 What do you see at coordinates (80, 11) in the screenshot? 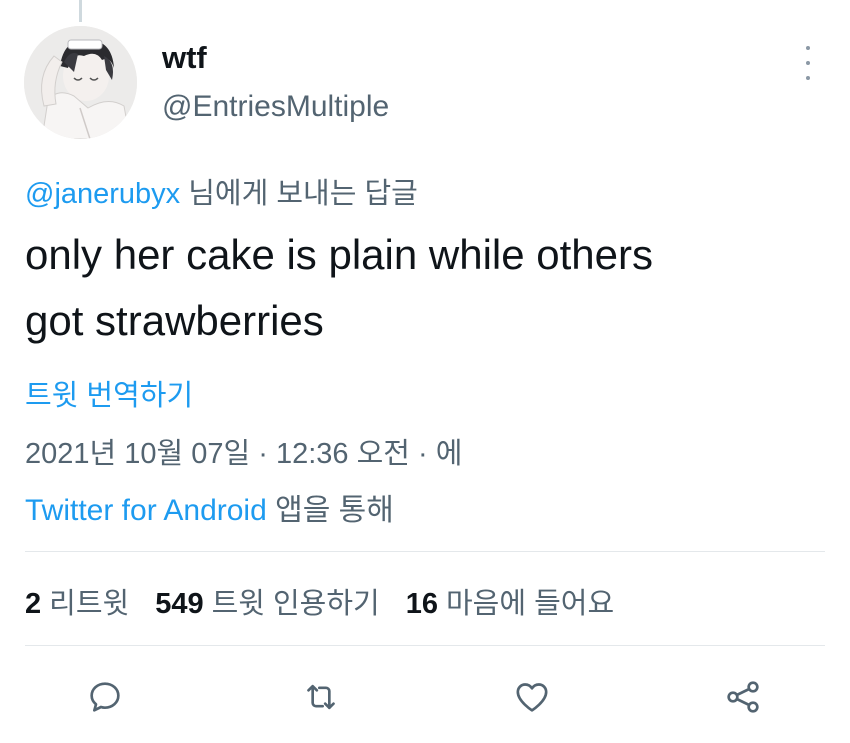
I see `thread-connector-line` at bounding box center [80, 11].